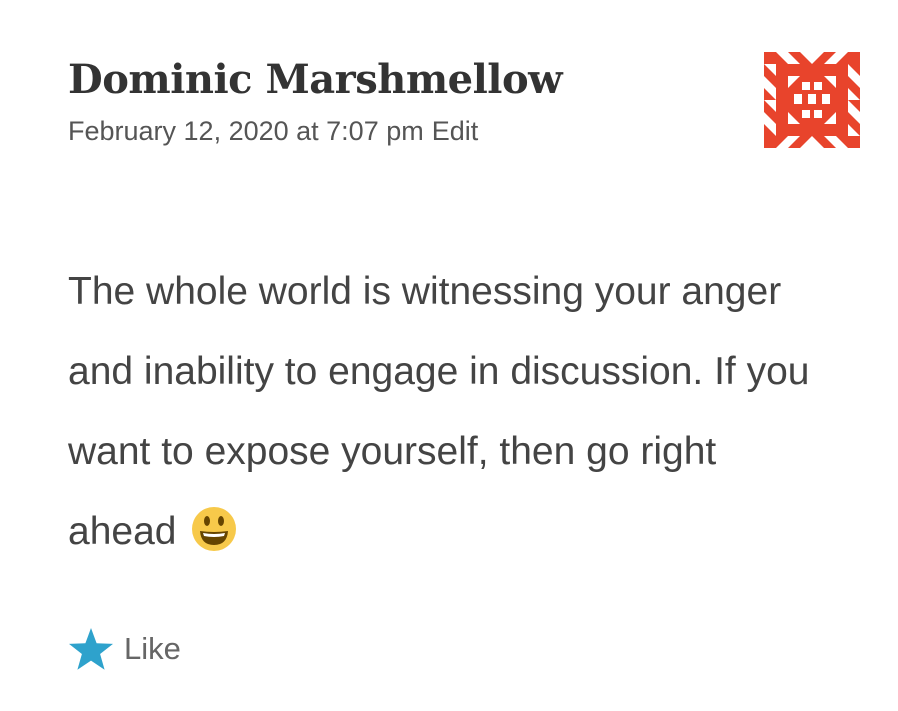 This screenshot has height=711, width=898. Describe the element at coordinates (214, 529) in the screenshot. I see `smiley-face-icon` at that location.